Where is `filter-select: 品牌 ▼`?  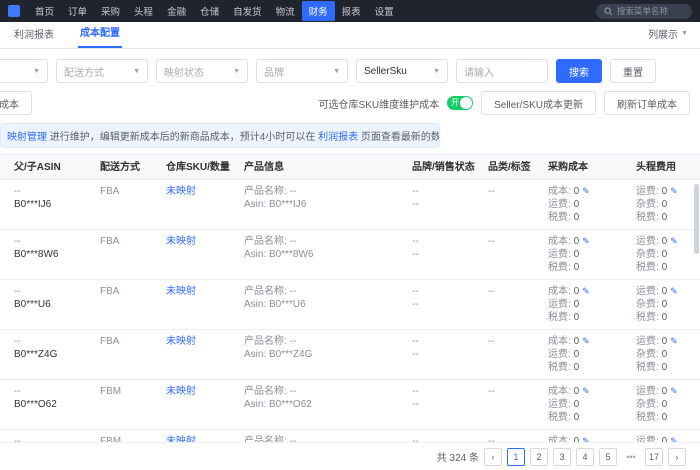
filter-select: 品牌 ▼ is located at coordinates (302, 71).